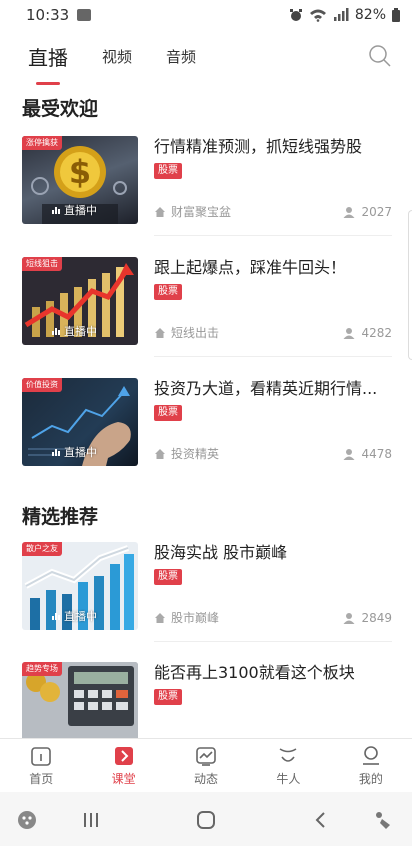 This screenshot has width=412, height=846. I want to click on nav-feed: 动态, so click(206, 765).